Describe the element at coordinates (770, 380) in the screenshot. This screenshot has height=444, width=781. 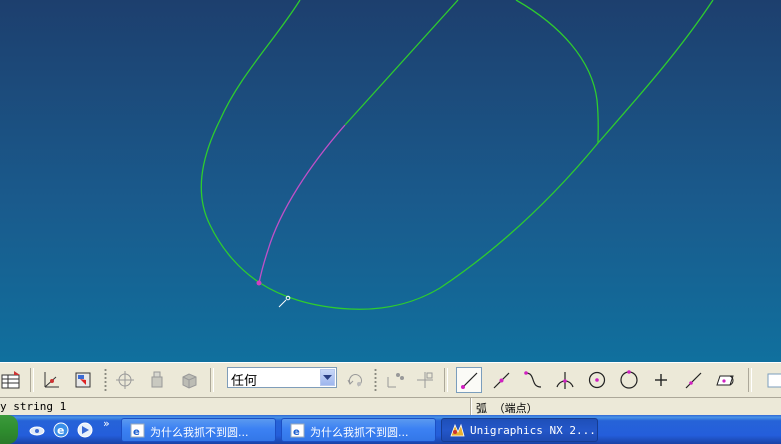
I see `extra-toolbar-icon` at that location.